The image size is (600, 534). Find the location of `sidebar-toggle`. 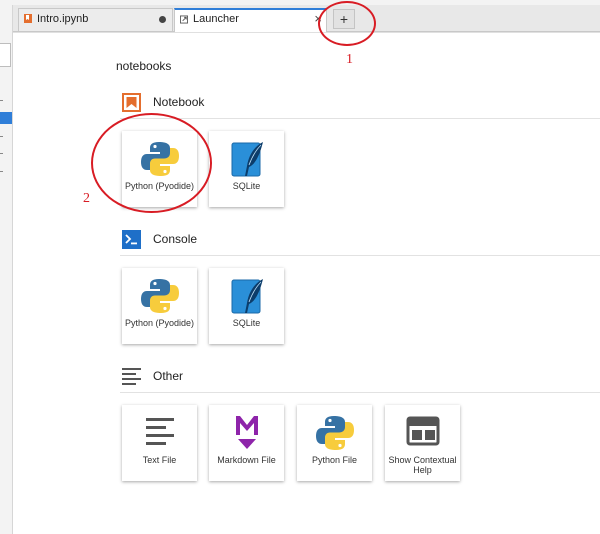

sidebar-toggle is located at coordinates (5, 55).